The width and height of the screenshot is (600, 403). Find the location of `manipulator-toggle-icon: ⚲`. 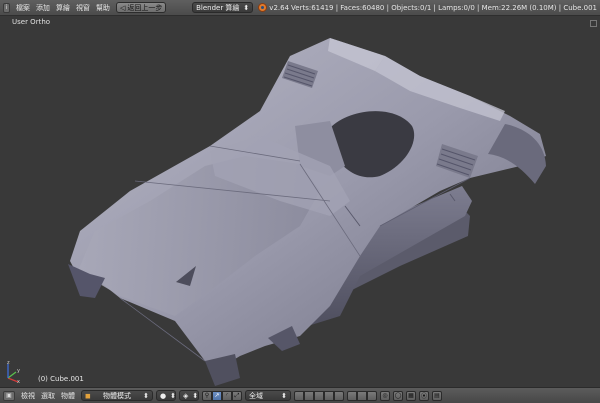

manipulator-toggle-icon: ⚲ is located at coordinates (207, 395).